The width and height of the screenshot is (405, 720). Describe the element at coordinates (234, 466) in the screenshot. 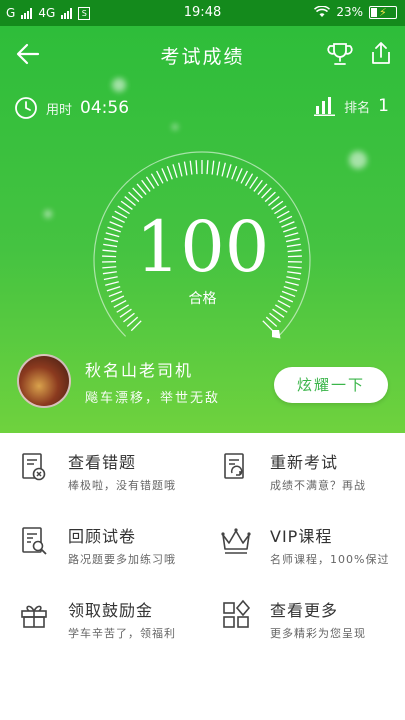

I see `retake-exam-icon` at that location.